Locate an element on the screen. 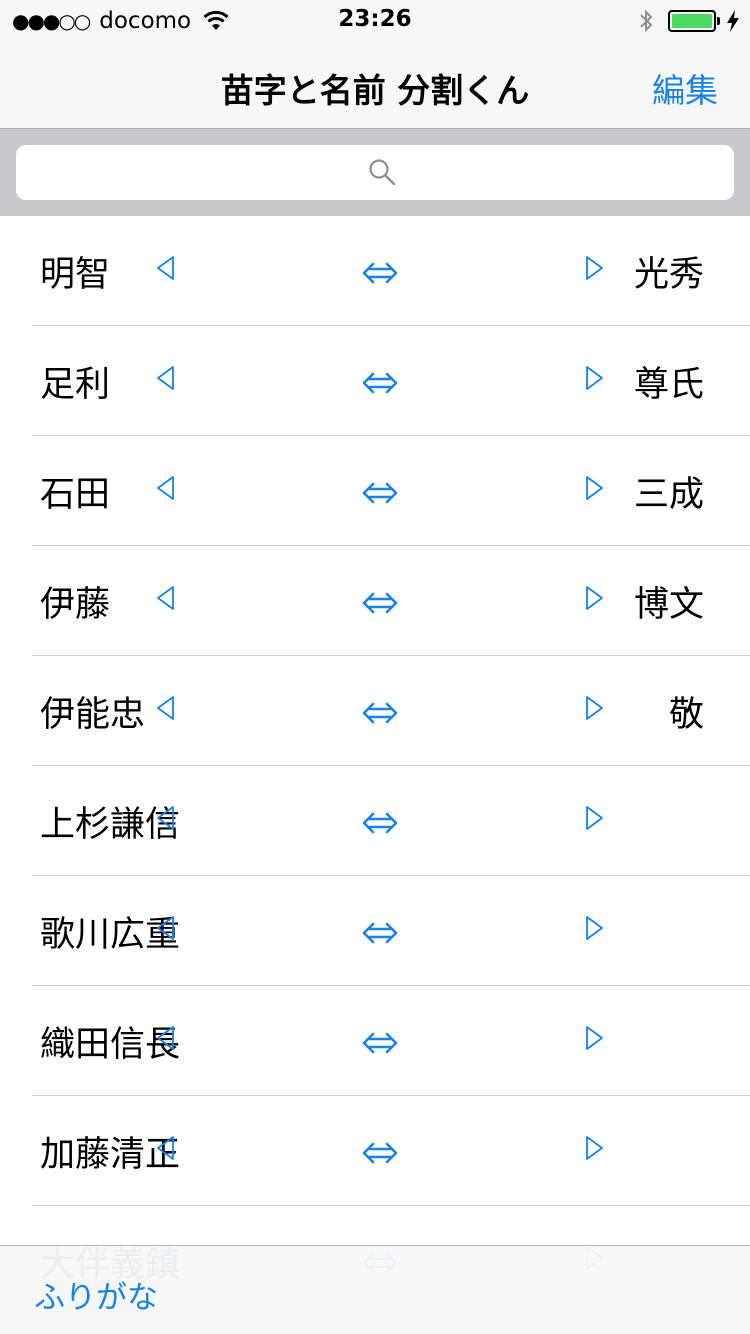  battery-icon is located at coordinates (692, 21).